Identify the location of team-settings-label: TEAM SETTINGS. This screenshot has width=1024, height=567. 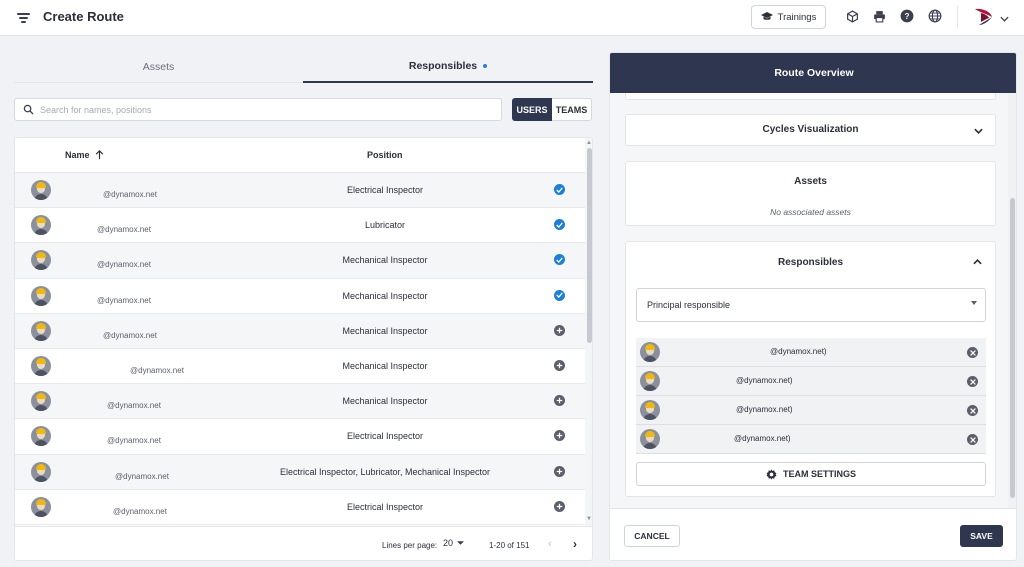
(819, 474).